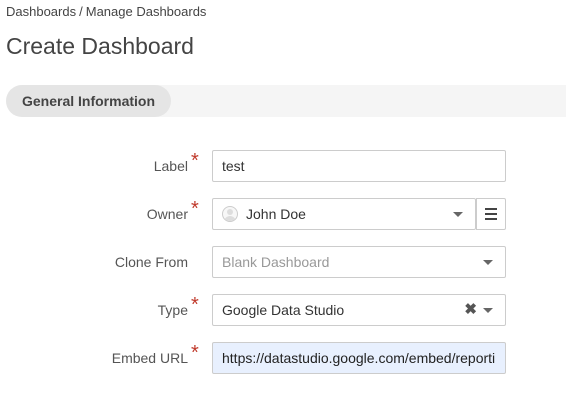  What do you see at coordinates (359, 310) in the screenshot?
I see `type-select: Google Data Studio ✖` at bounding box center [359, 310].